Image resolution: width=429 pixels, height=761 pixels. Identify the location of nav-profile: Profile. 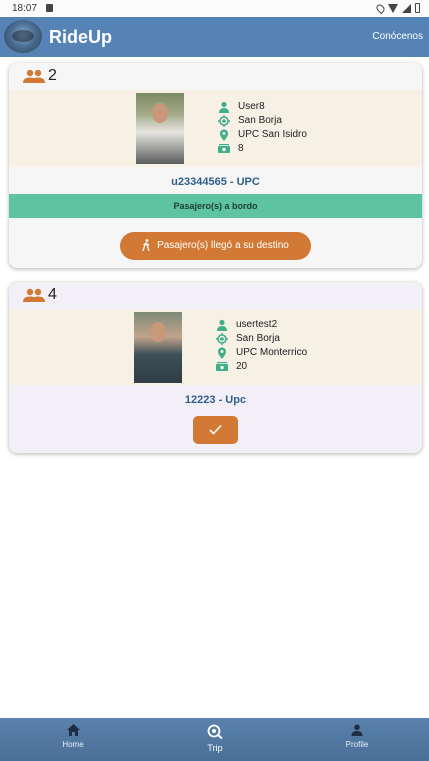
(357, 736).